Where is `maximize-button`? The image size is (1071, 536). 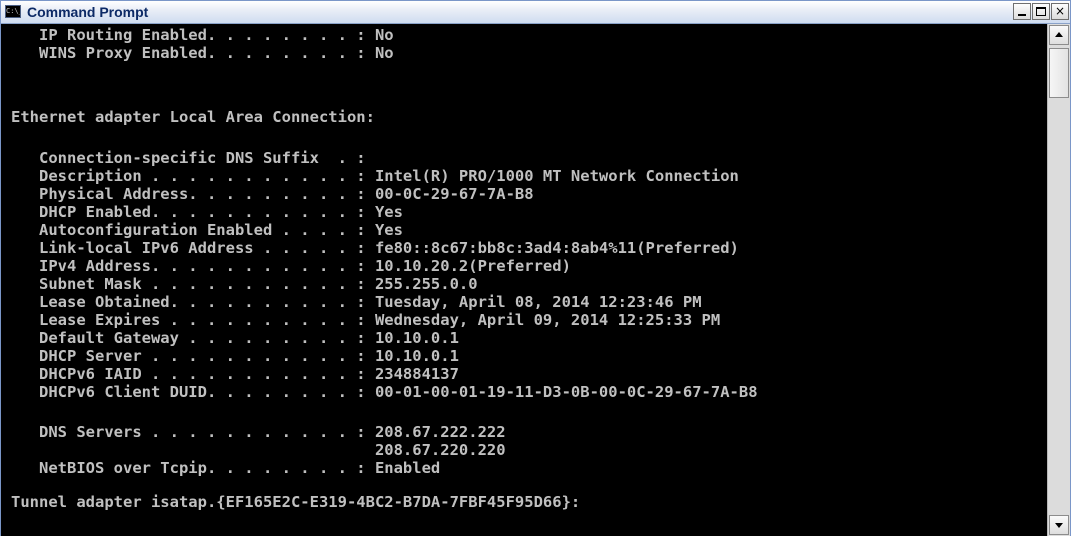 maximize-button is located at coordinates (1041, 11).